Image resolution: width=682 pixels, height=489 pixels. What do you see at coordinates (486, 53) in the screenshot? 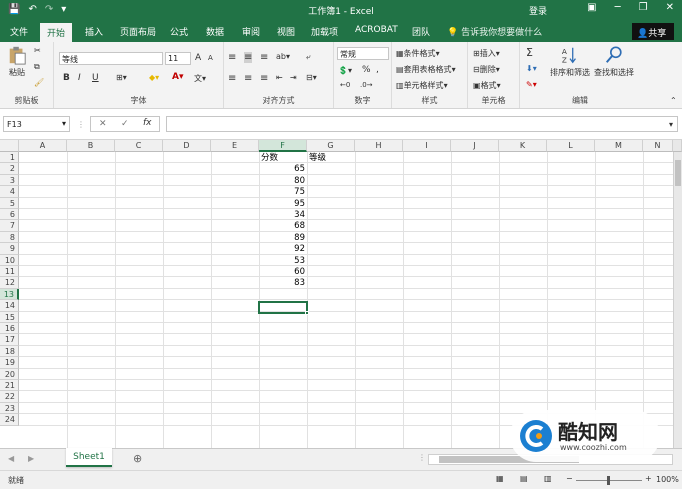
I see `insert-cells-button: ⊞插入▾` at bounding box center [486, 53].